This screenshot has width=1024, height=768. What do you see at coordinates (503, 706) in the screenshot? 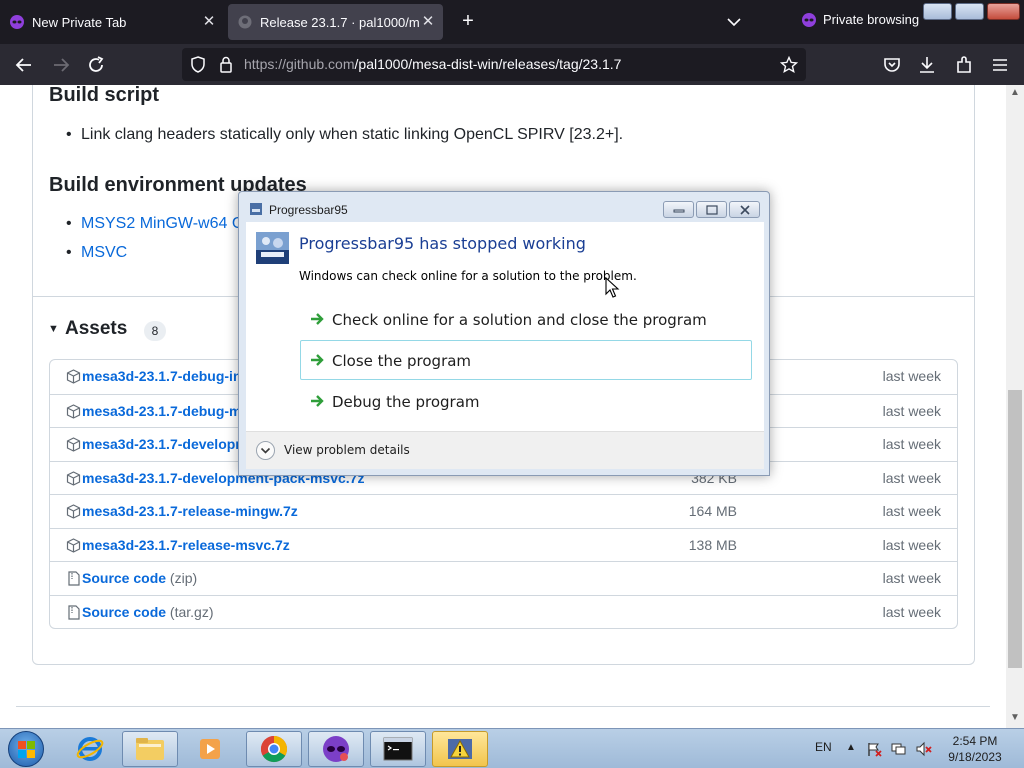
I see `divider` at bounding box center [503, 706].